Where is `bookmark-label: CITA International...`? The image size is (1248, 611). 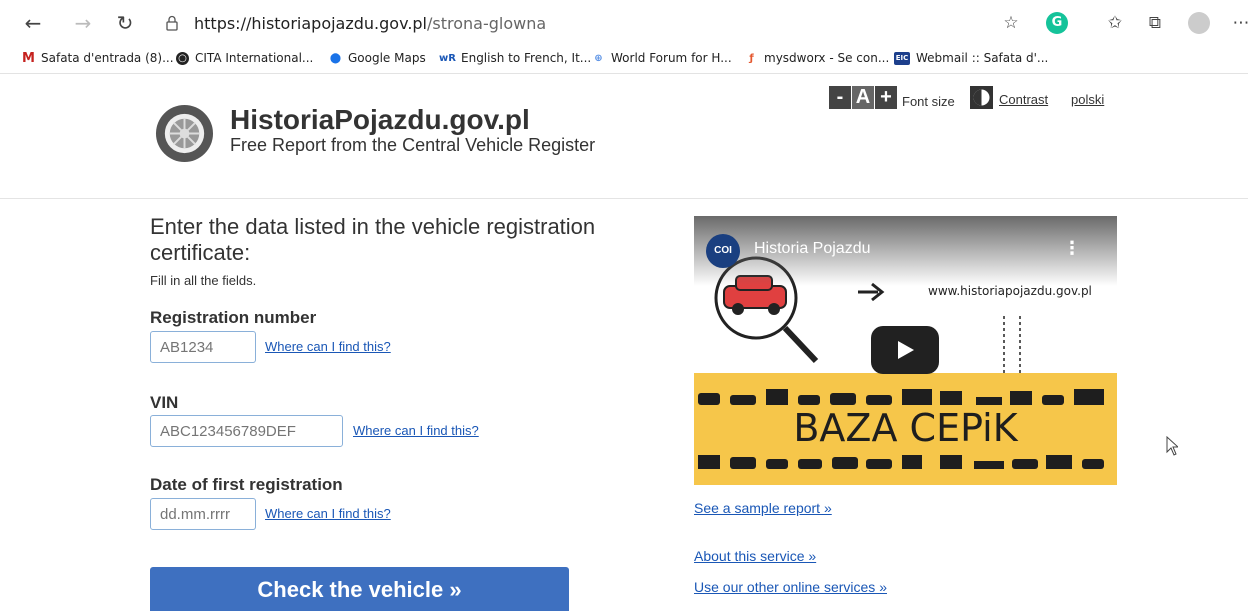 bookmark-label: CITA International... is located at coordinates (254, 58).